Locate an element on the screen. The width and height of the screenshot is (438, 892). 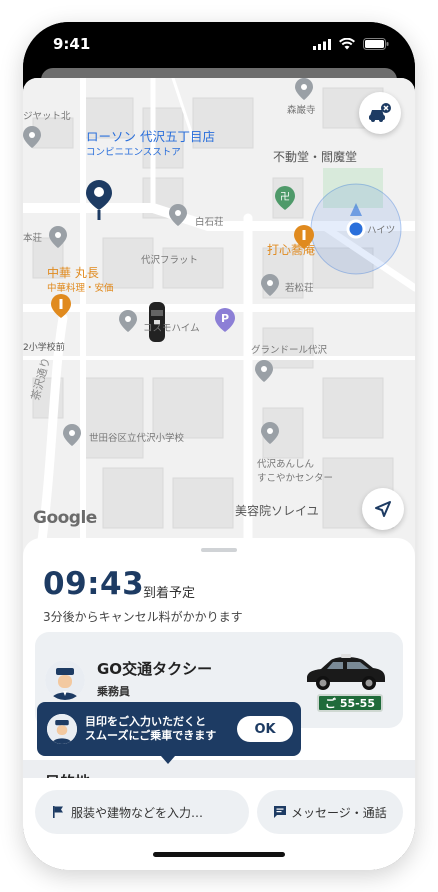
license-plate: ご 55-55 is located at coordinates (350, 703).